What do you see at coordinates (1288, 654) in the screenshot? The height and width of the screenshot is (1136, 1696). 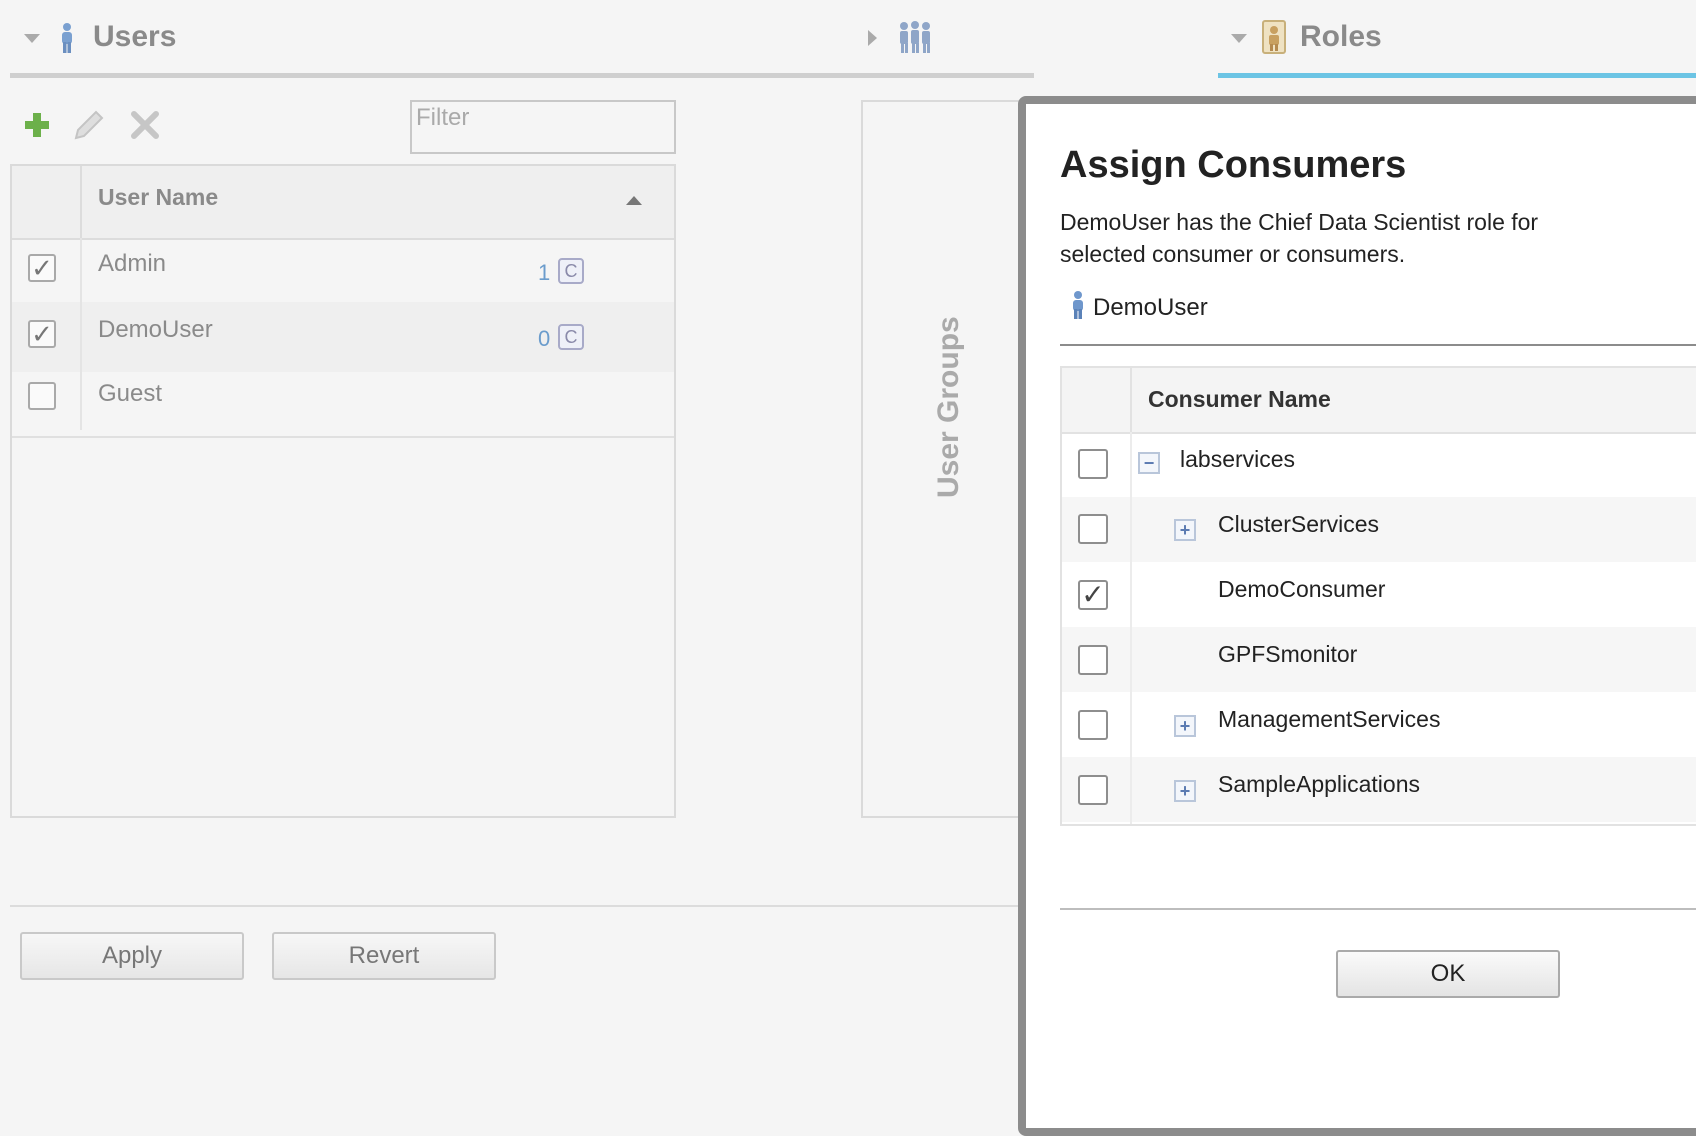 I see `consumer-name: GPFSmonitor` at bounding box center [1288, 654].